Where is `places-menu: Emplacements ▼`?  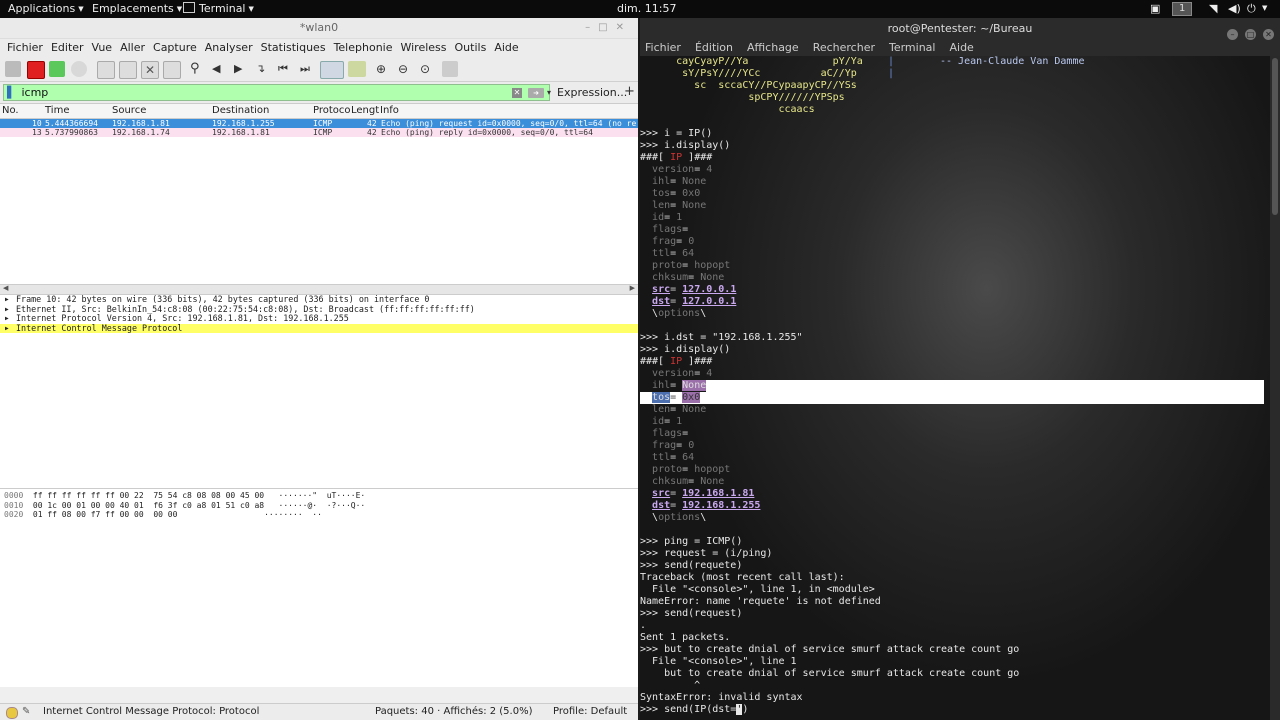
places-menu: Emplacements ▼ is located at coordinates (137, 8).